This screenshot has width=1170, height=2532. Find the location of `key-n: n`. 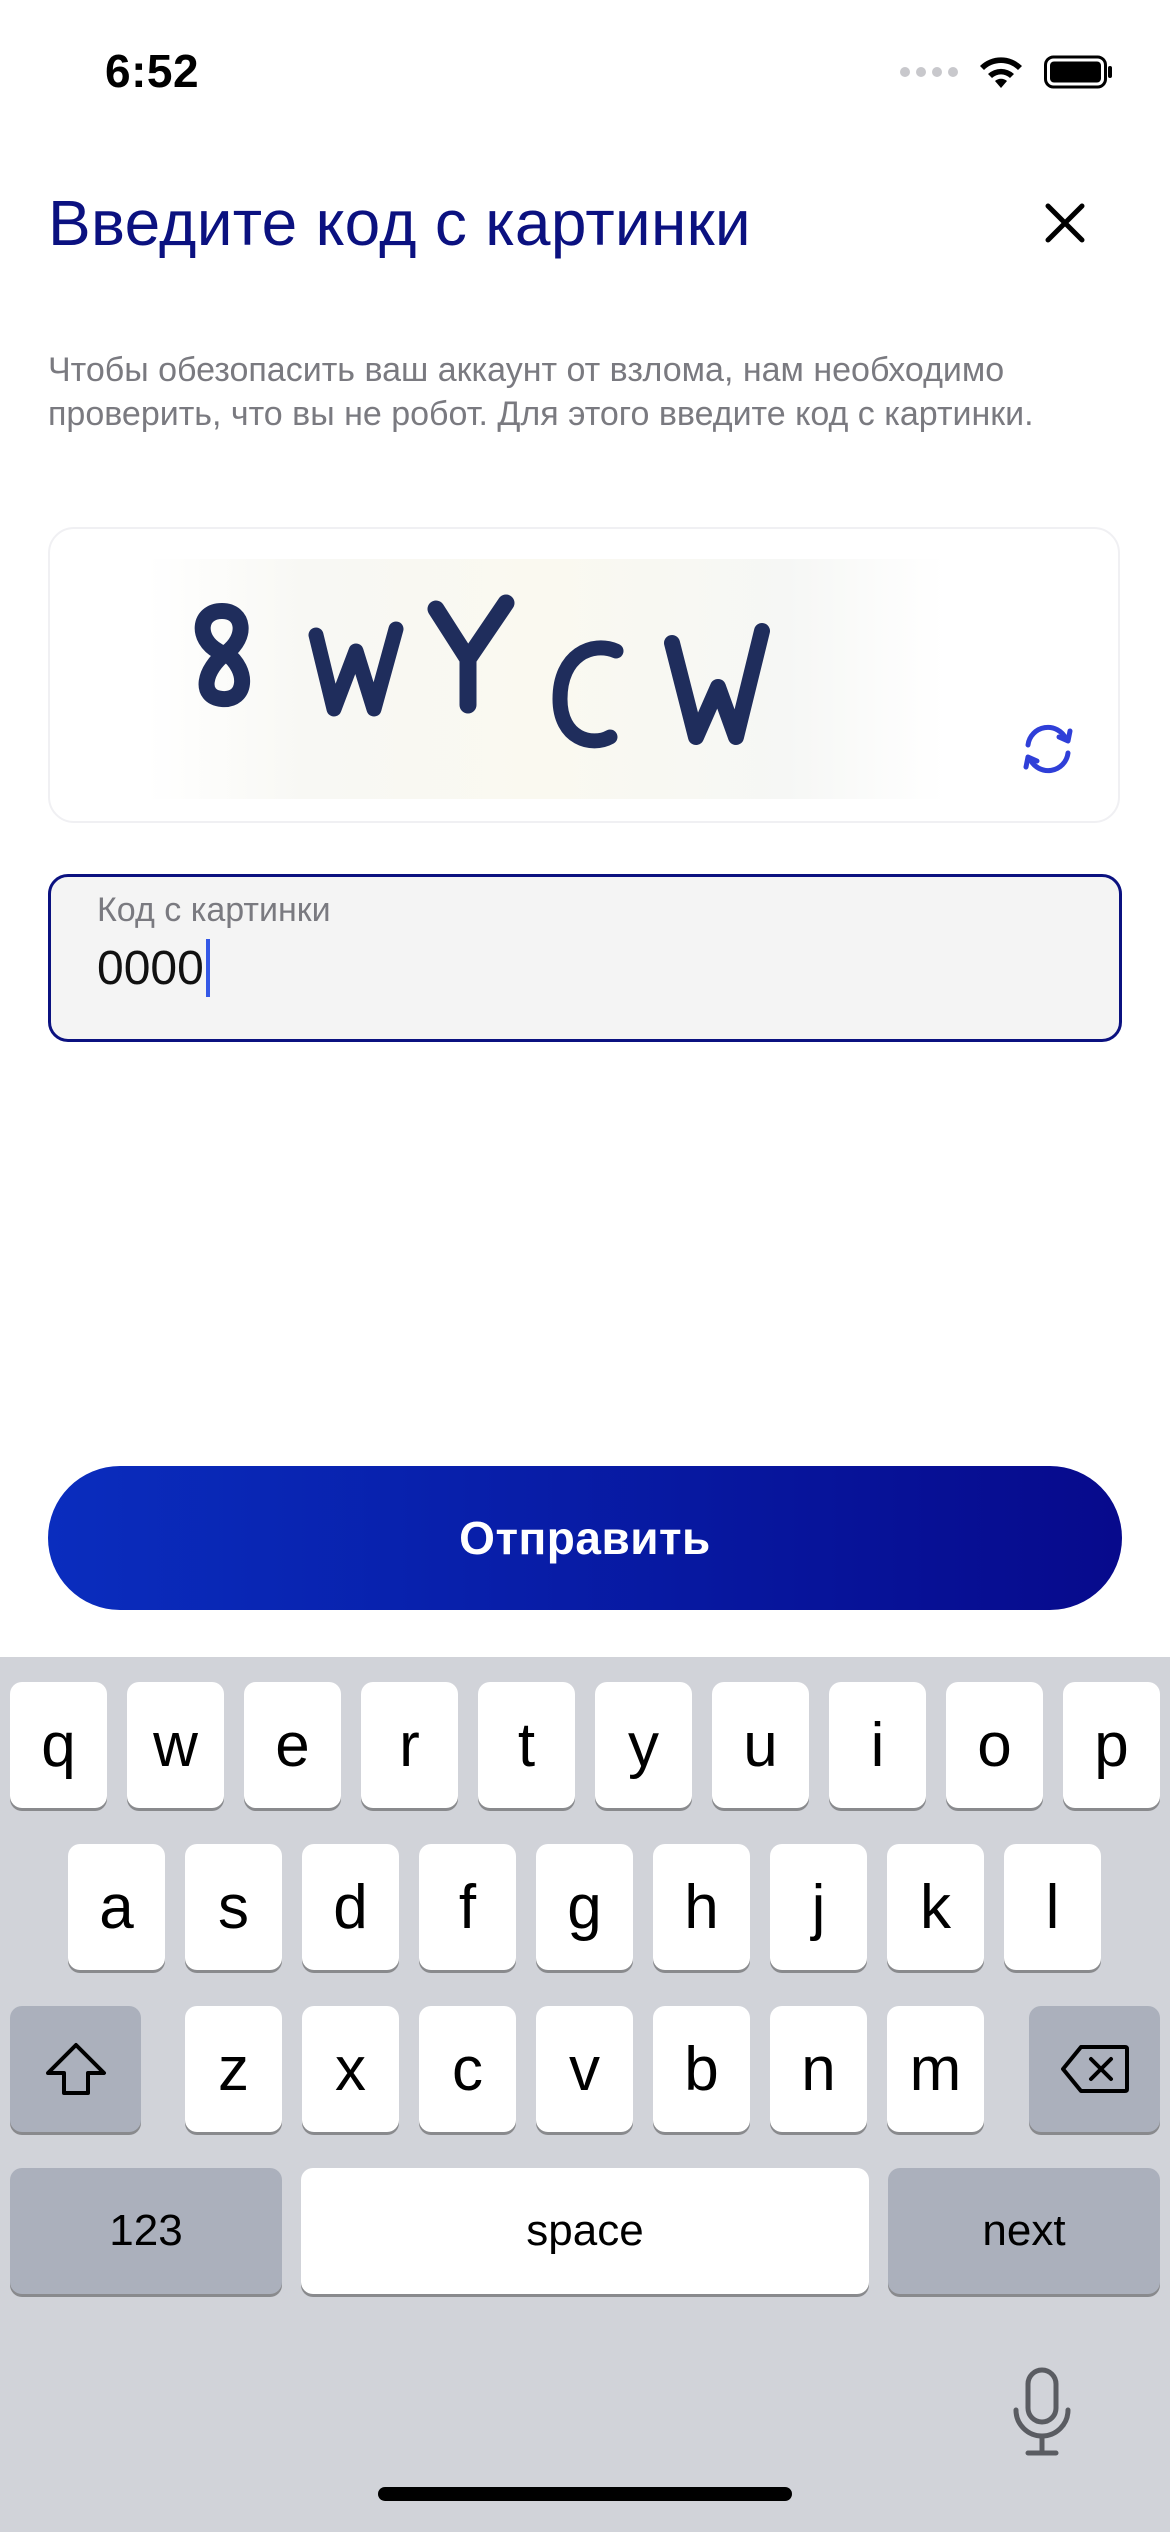

key-n: n is located at coordinates (818, 2069).